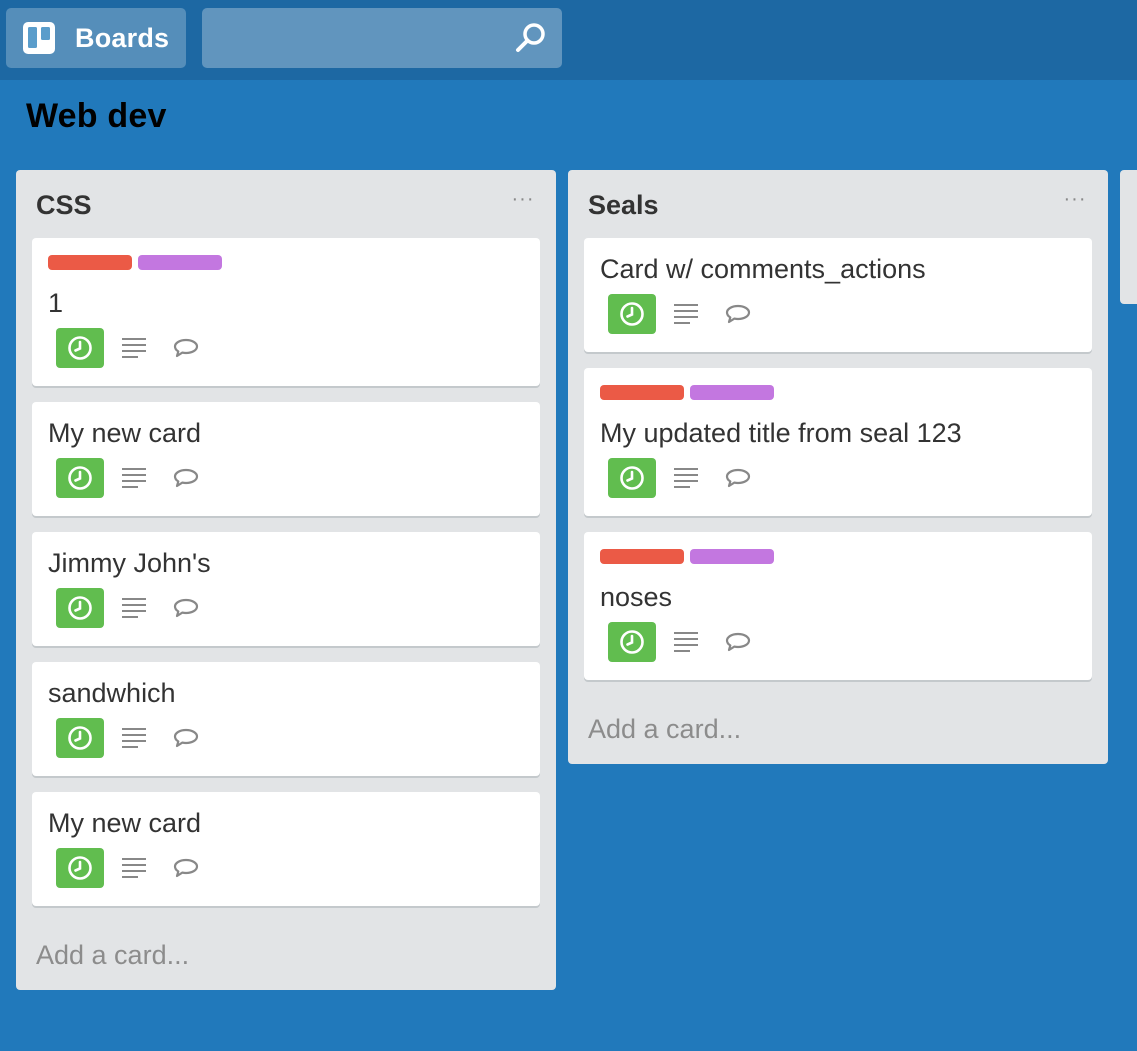 This screenshot has width=1137, height=1051. What do you see at coordinates (96, 116) in the screenshot?
I see `board-title: Web dev` at bounding box center [96, 116].